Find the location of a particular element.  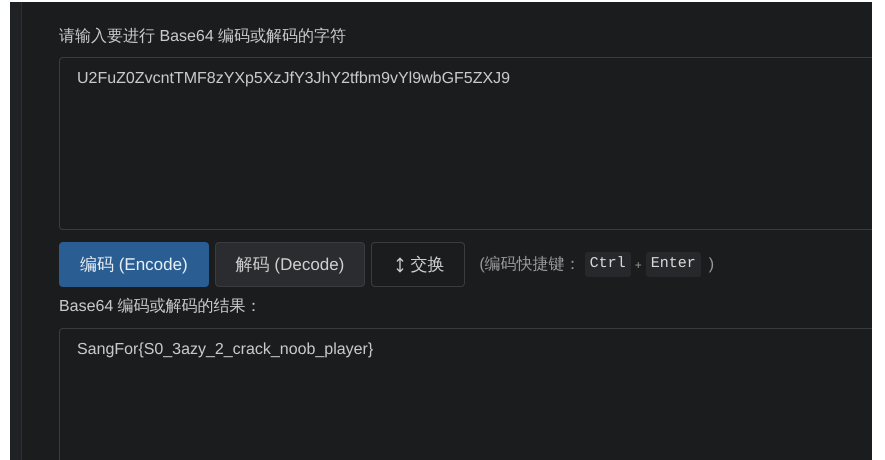

decode-button: 解码 (Decode) is located at coordinates (290, 264).